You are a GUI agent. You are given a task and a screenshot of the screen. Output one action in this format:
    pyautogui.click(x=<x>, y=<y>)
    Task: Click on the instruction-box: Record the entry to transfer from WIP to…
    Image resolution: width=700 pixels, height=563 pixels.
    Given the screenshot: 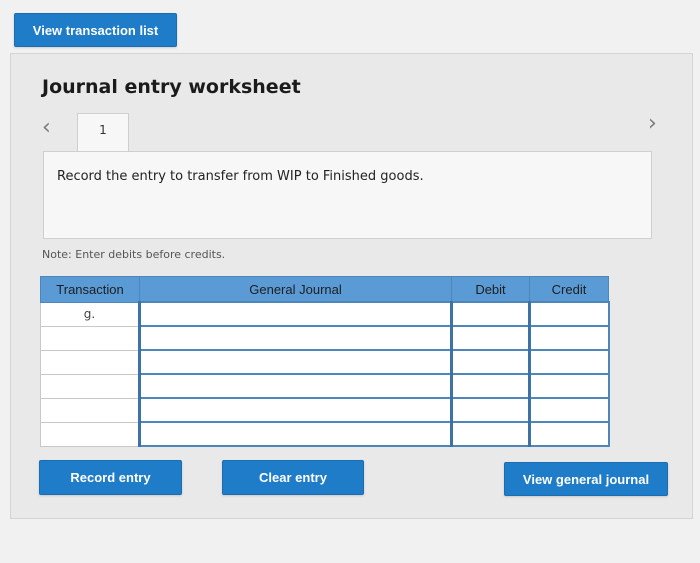 What is the action you would take?
    pyautogui.click(x=347, y=195)
    